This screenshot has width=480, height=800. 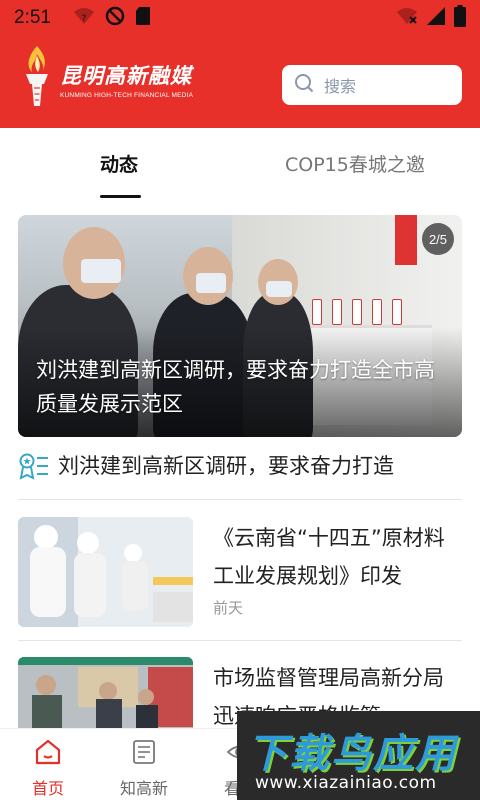 I want to click on news-thumbnail, so click(x=105, y=572).